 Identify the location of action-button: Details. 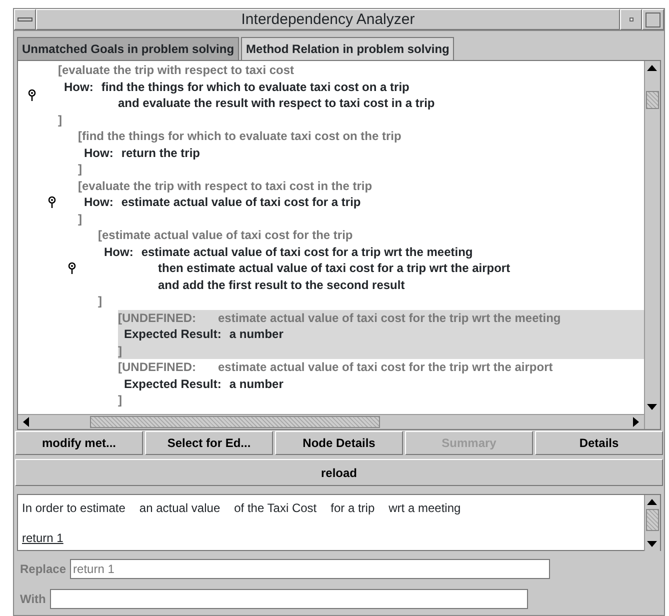
(599, 443).